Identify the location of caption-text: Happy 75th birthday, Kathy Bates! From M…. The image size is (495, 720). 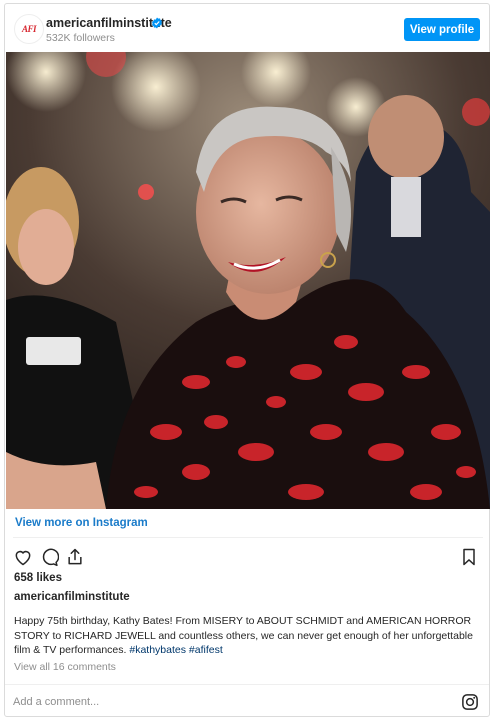
(243, 635).